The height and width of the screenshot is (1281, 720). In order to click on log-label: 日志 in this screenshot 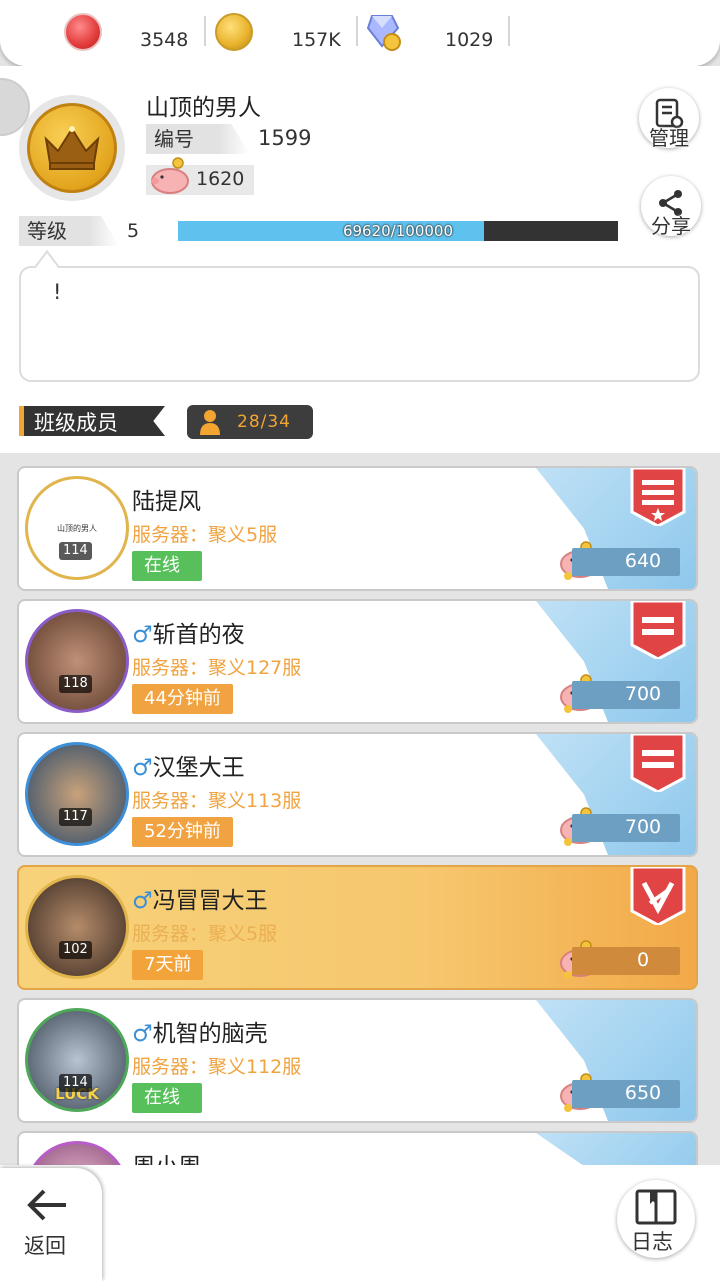, I will do `click(652, 1242)`.